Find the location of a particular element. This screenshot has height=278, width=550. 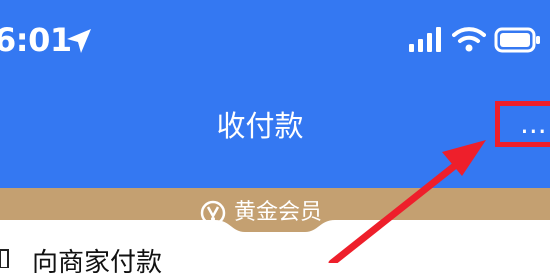

cellular-signal-icon is located at coordinates (425, 39).